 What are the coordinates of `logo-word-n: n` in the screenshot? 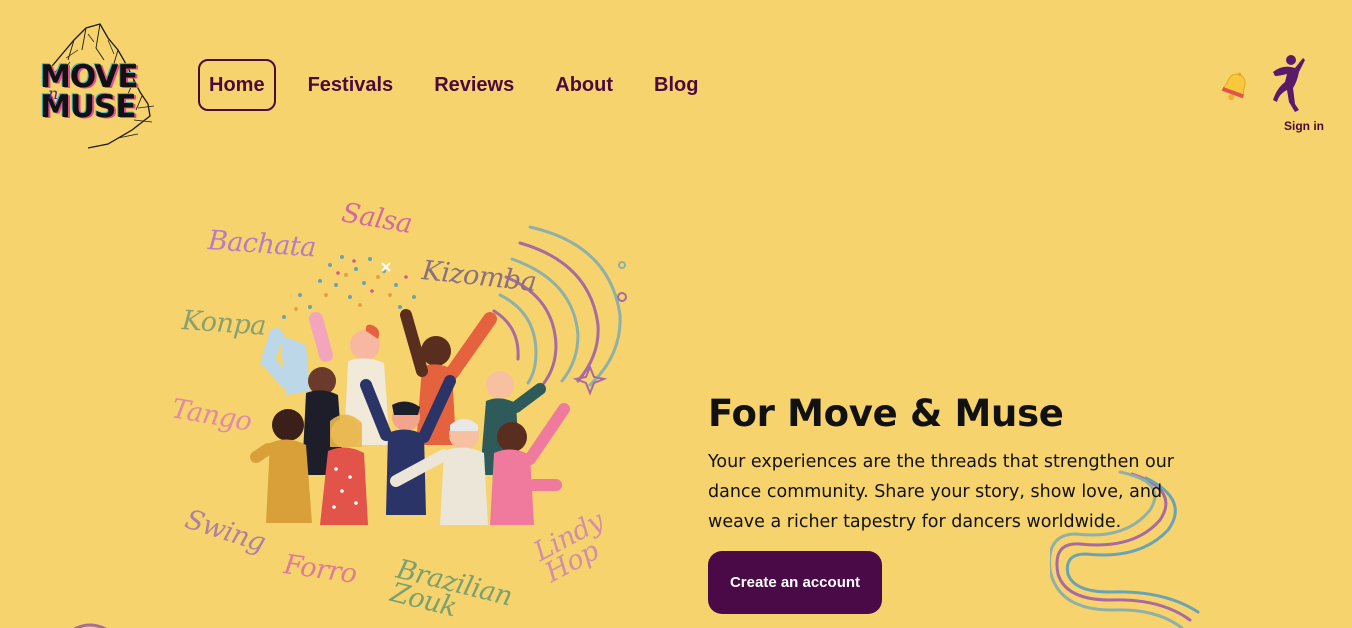 It's located at (53, 93).